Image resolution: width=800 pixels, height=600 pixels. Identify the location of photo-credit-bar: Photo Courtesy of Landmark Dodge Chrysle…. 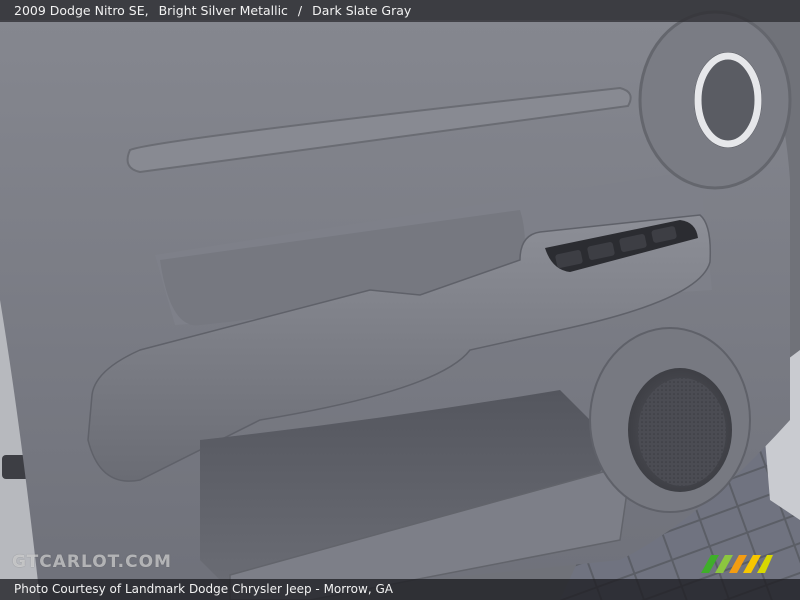
(400, 589).